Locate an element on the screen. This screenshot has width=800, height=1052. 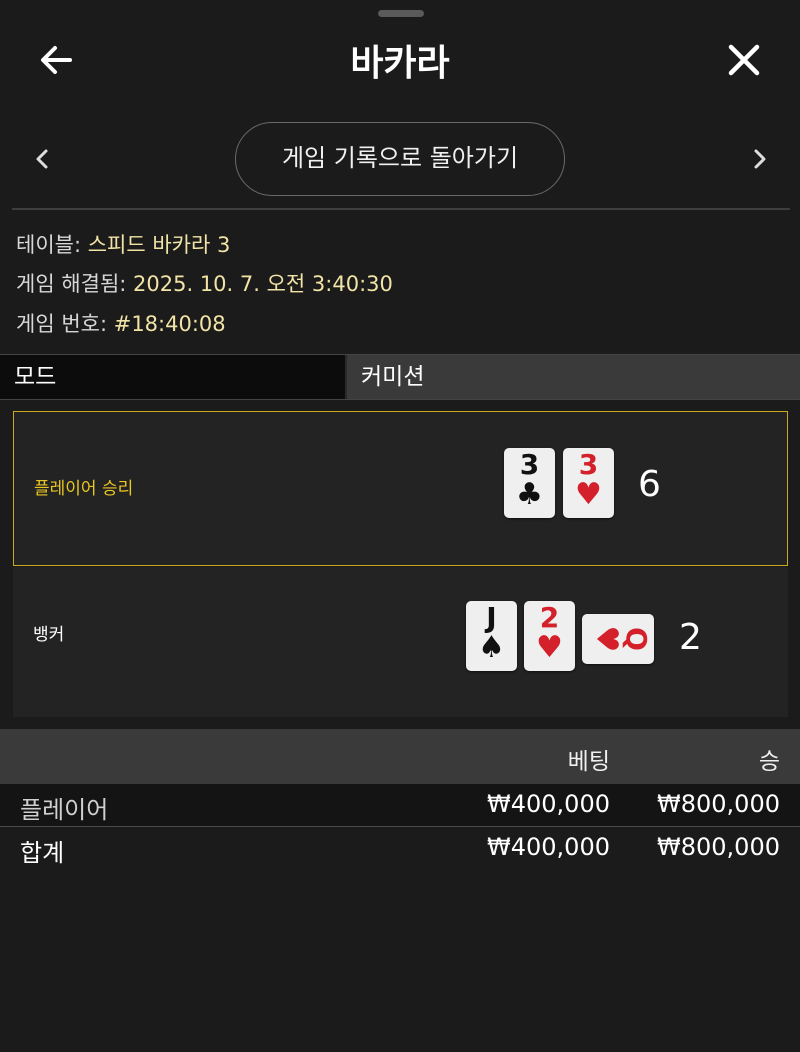
row-label: 플레이어 is located at coordinates (64, 810).